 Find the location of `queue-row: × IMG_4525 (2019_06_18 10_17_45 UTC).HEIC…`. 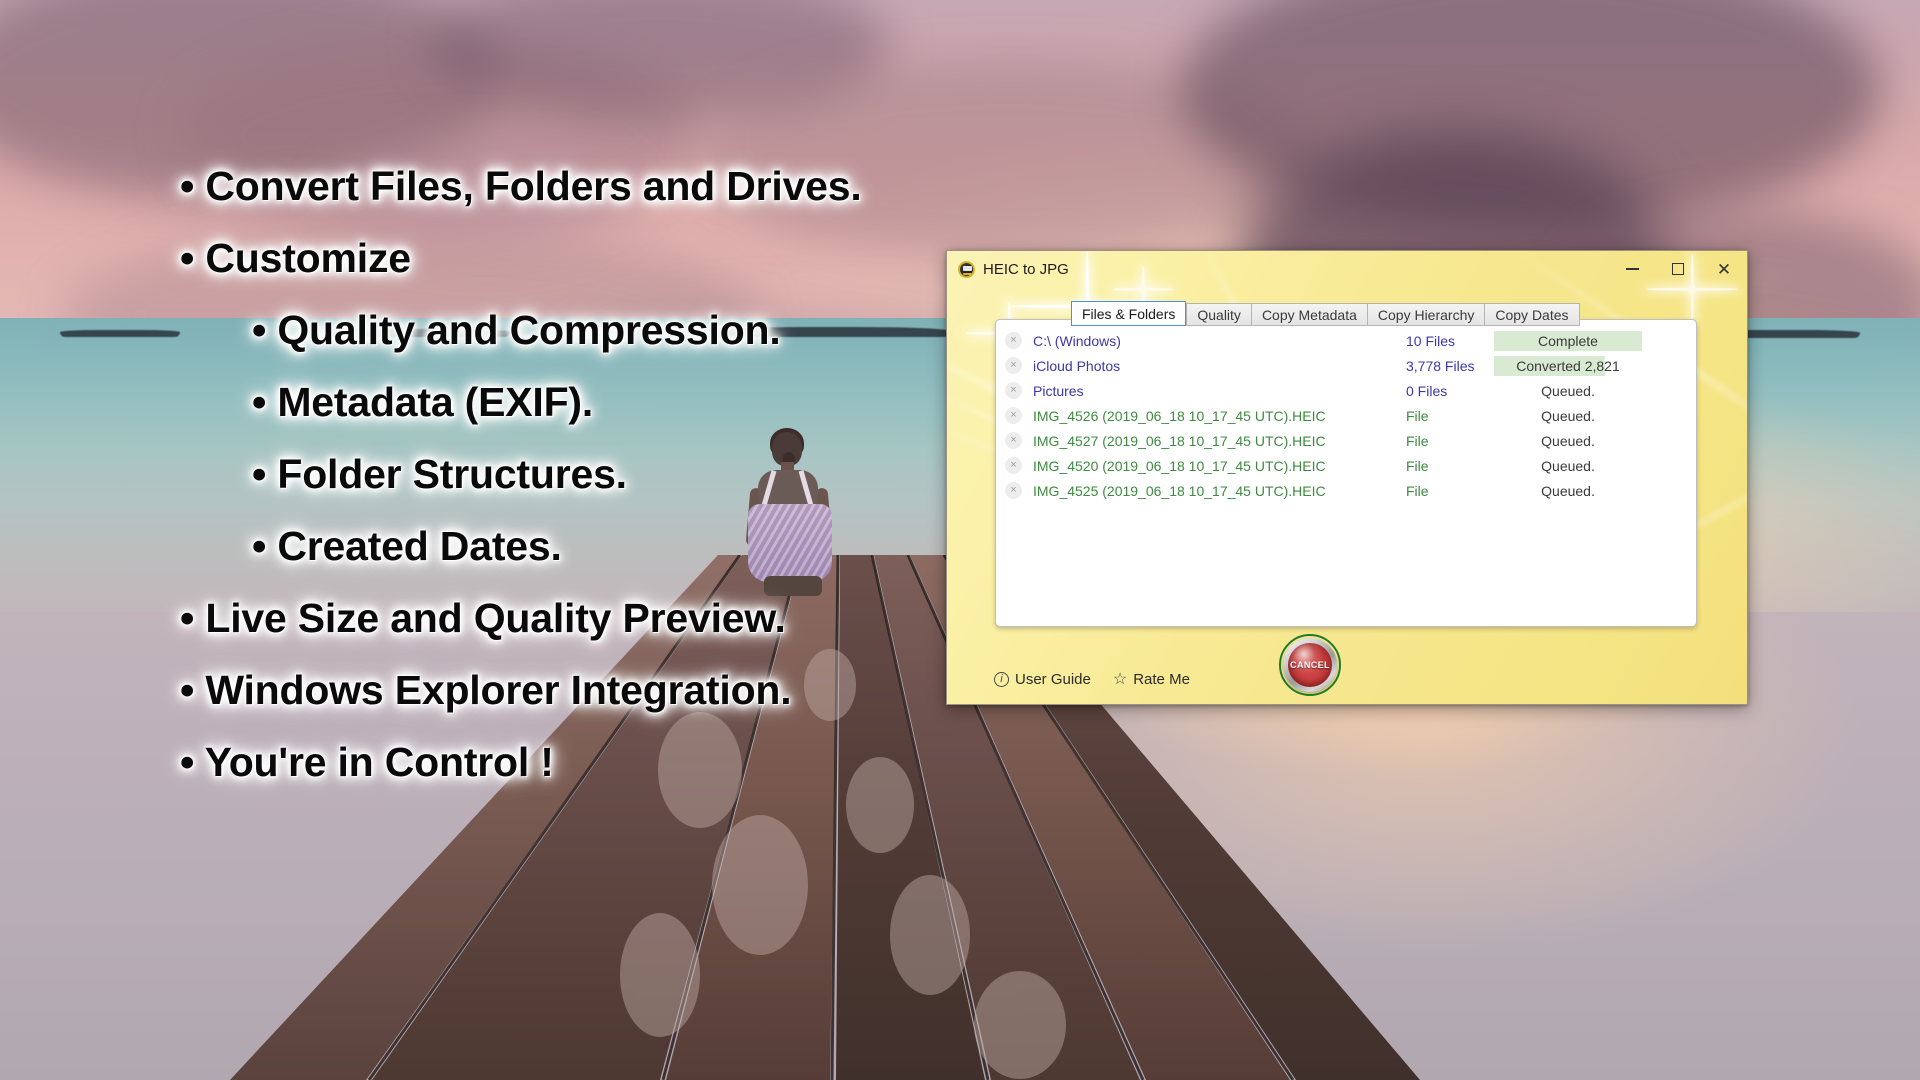

queue-row: × IMG_4525 (2019_06_18 10_17_45 UTC).HEIC… is located at coordinates (1346, 490).